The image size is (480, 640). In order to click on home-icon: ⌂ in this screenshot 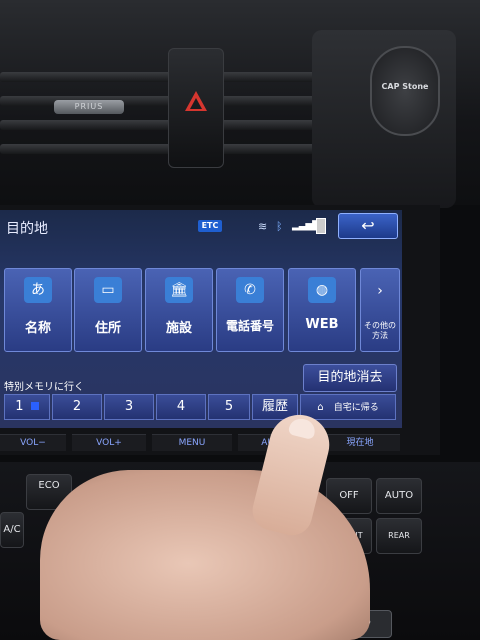, I will do `click(320, 407)`.